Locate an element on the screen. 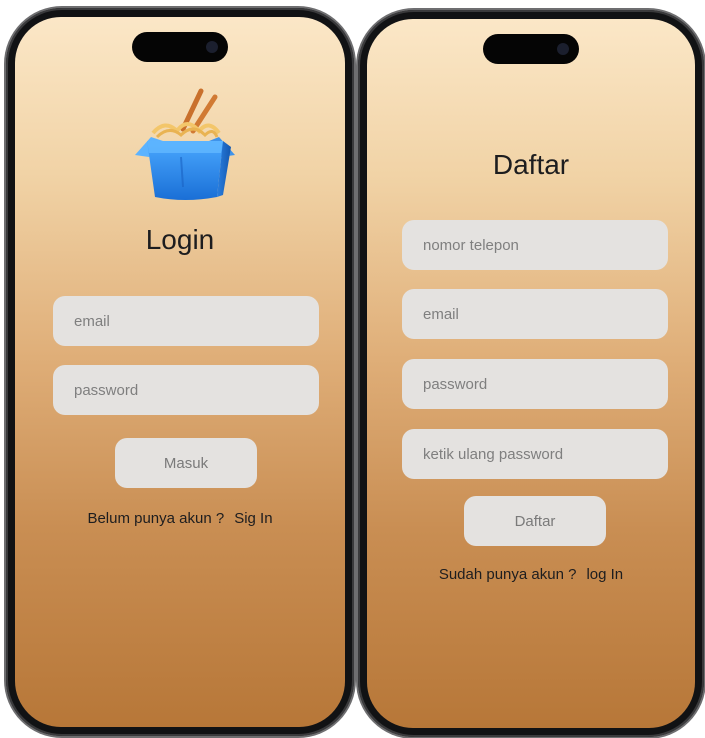  page-title: Login is located at coordinates (180, 239).